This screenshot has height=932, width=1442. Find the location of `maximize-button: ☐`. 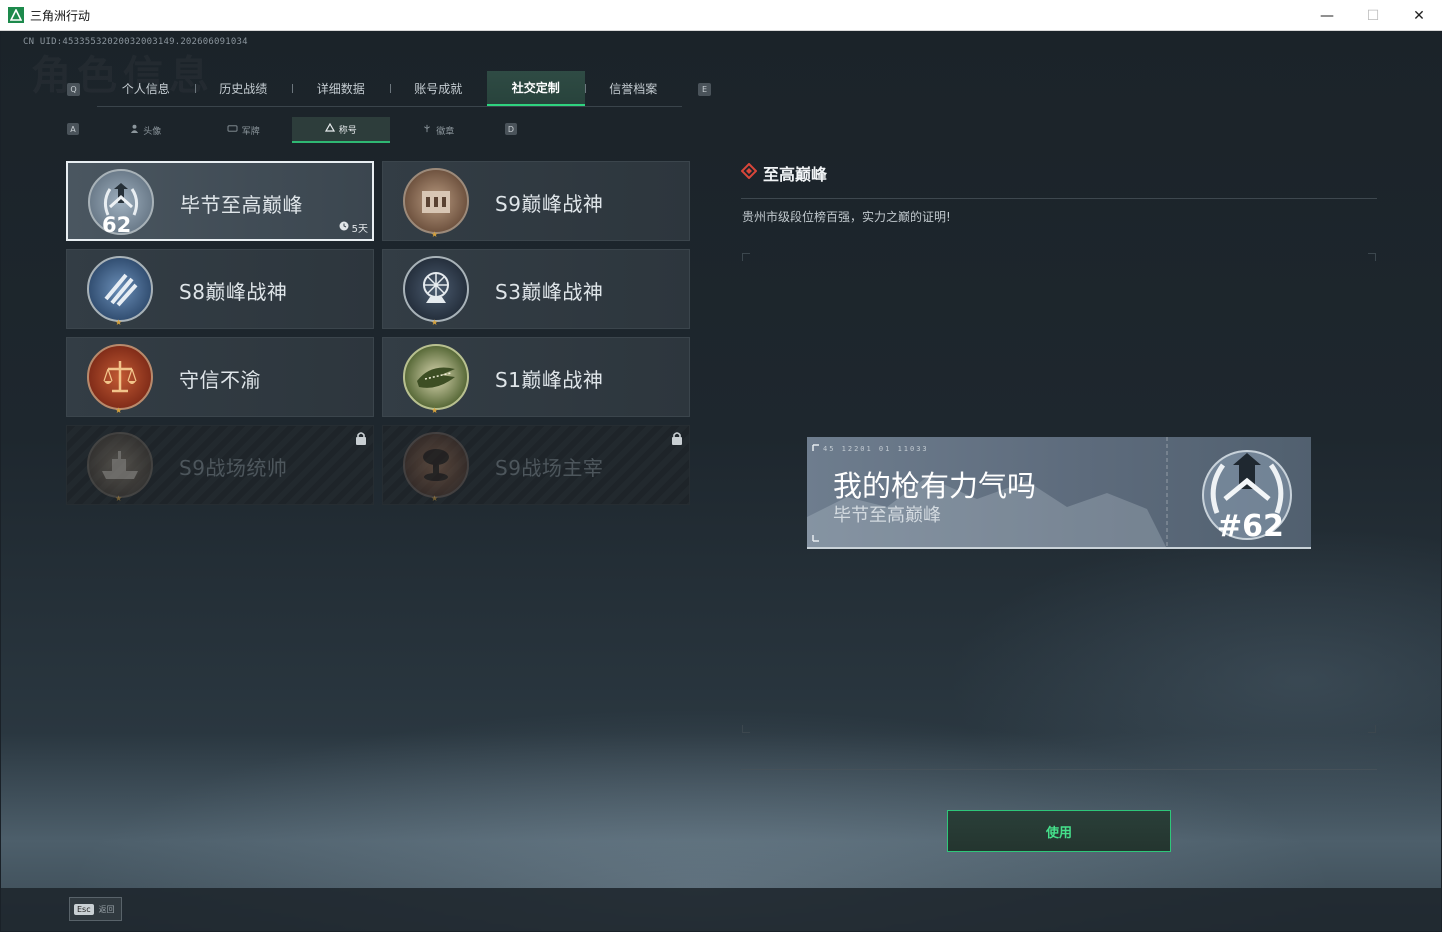

maximize-button: ☐ is located at coordinates (1373, 15).